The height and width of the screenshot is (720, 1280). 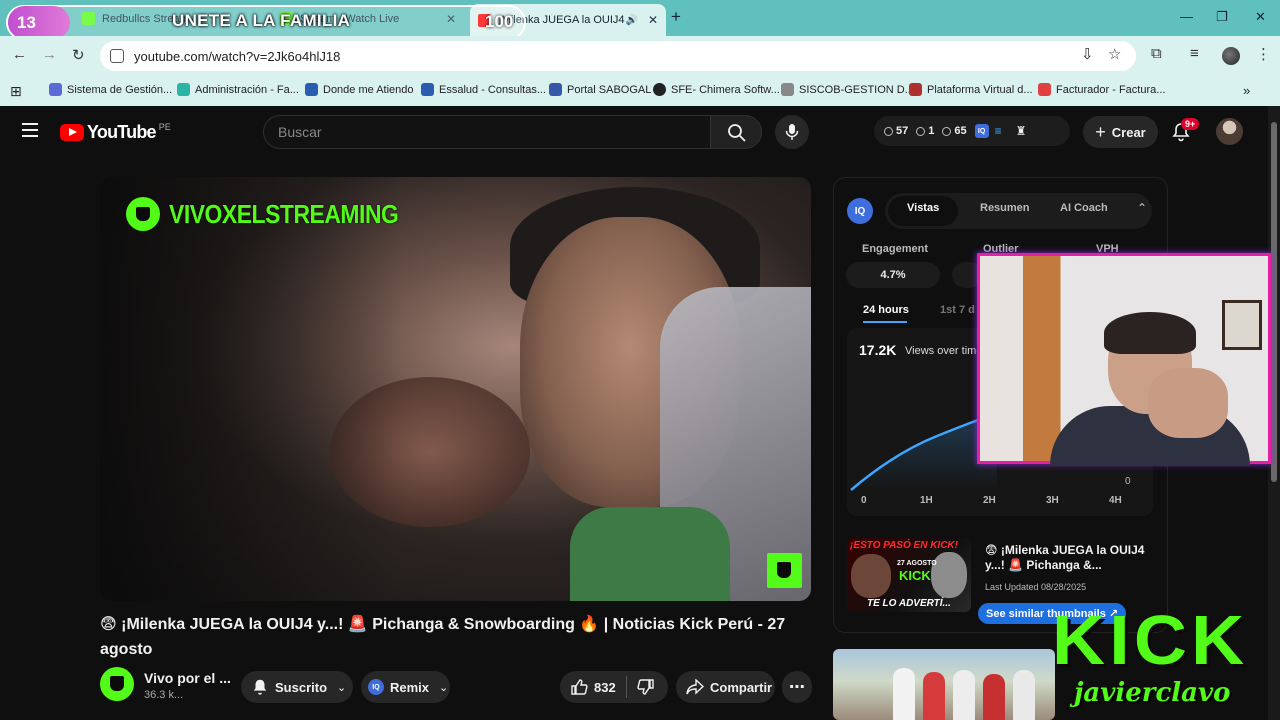 What do you see at coordinates (1229, 131) in the screenshot?
I see `account-avatar` at bounding box center [1229, 131].